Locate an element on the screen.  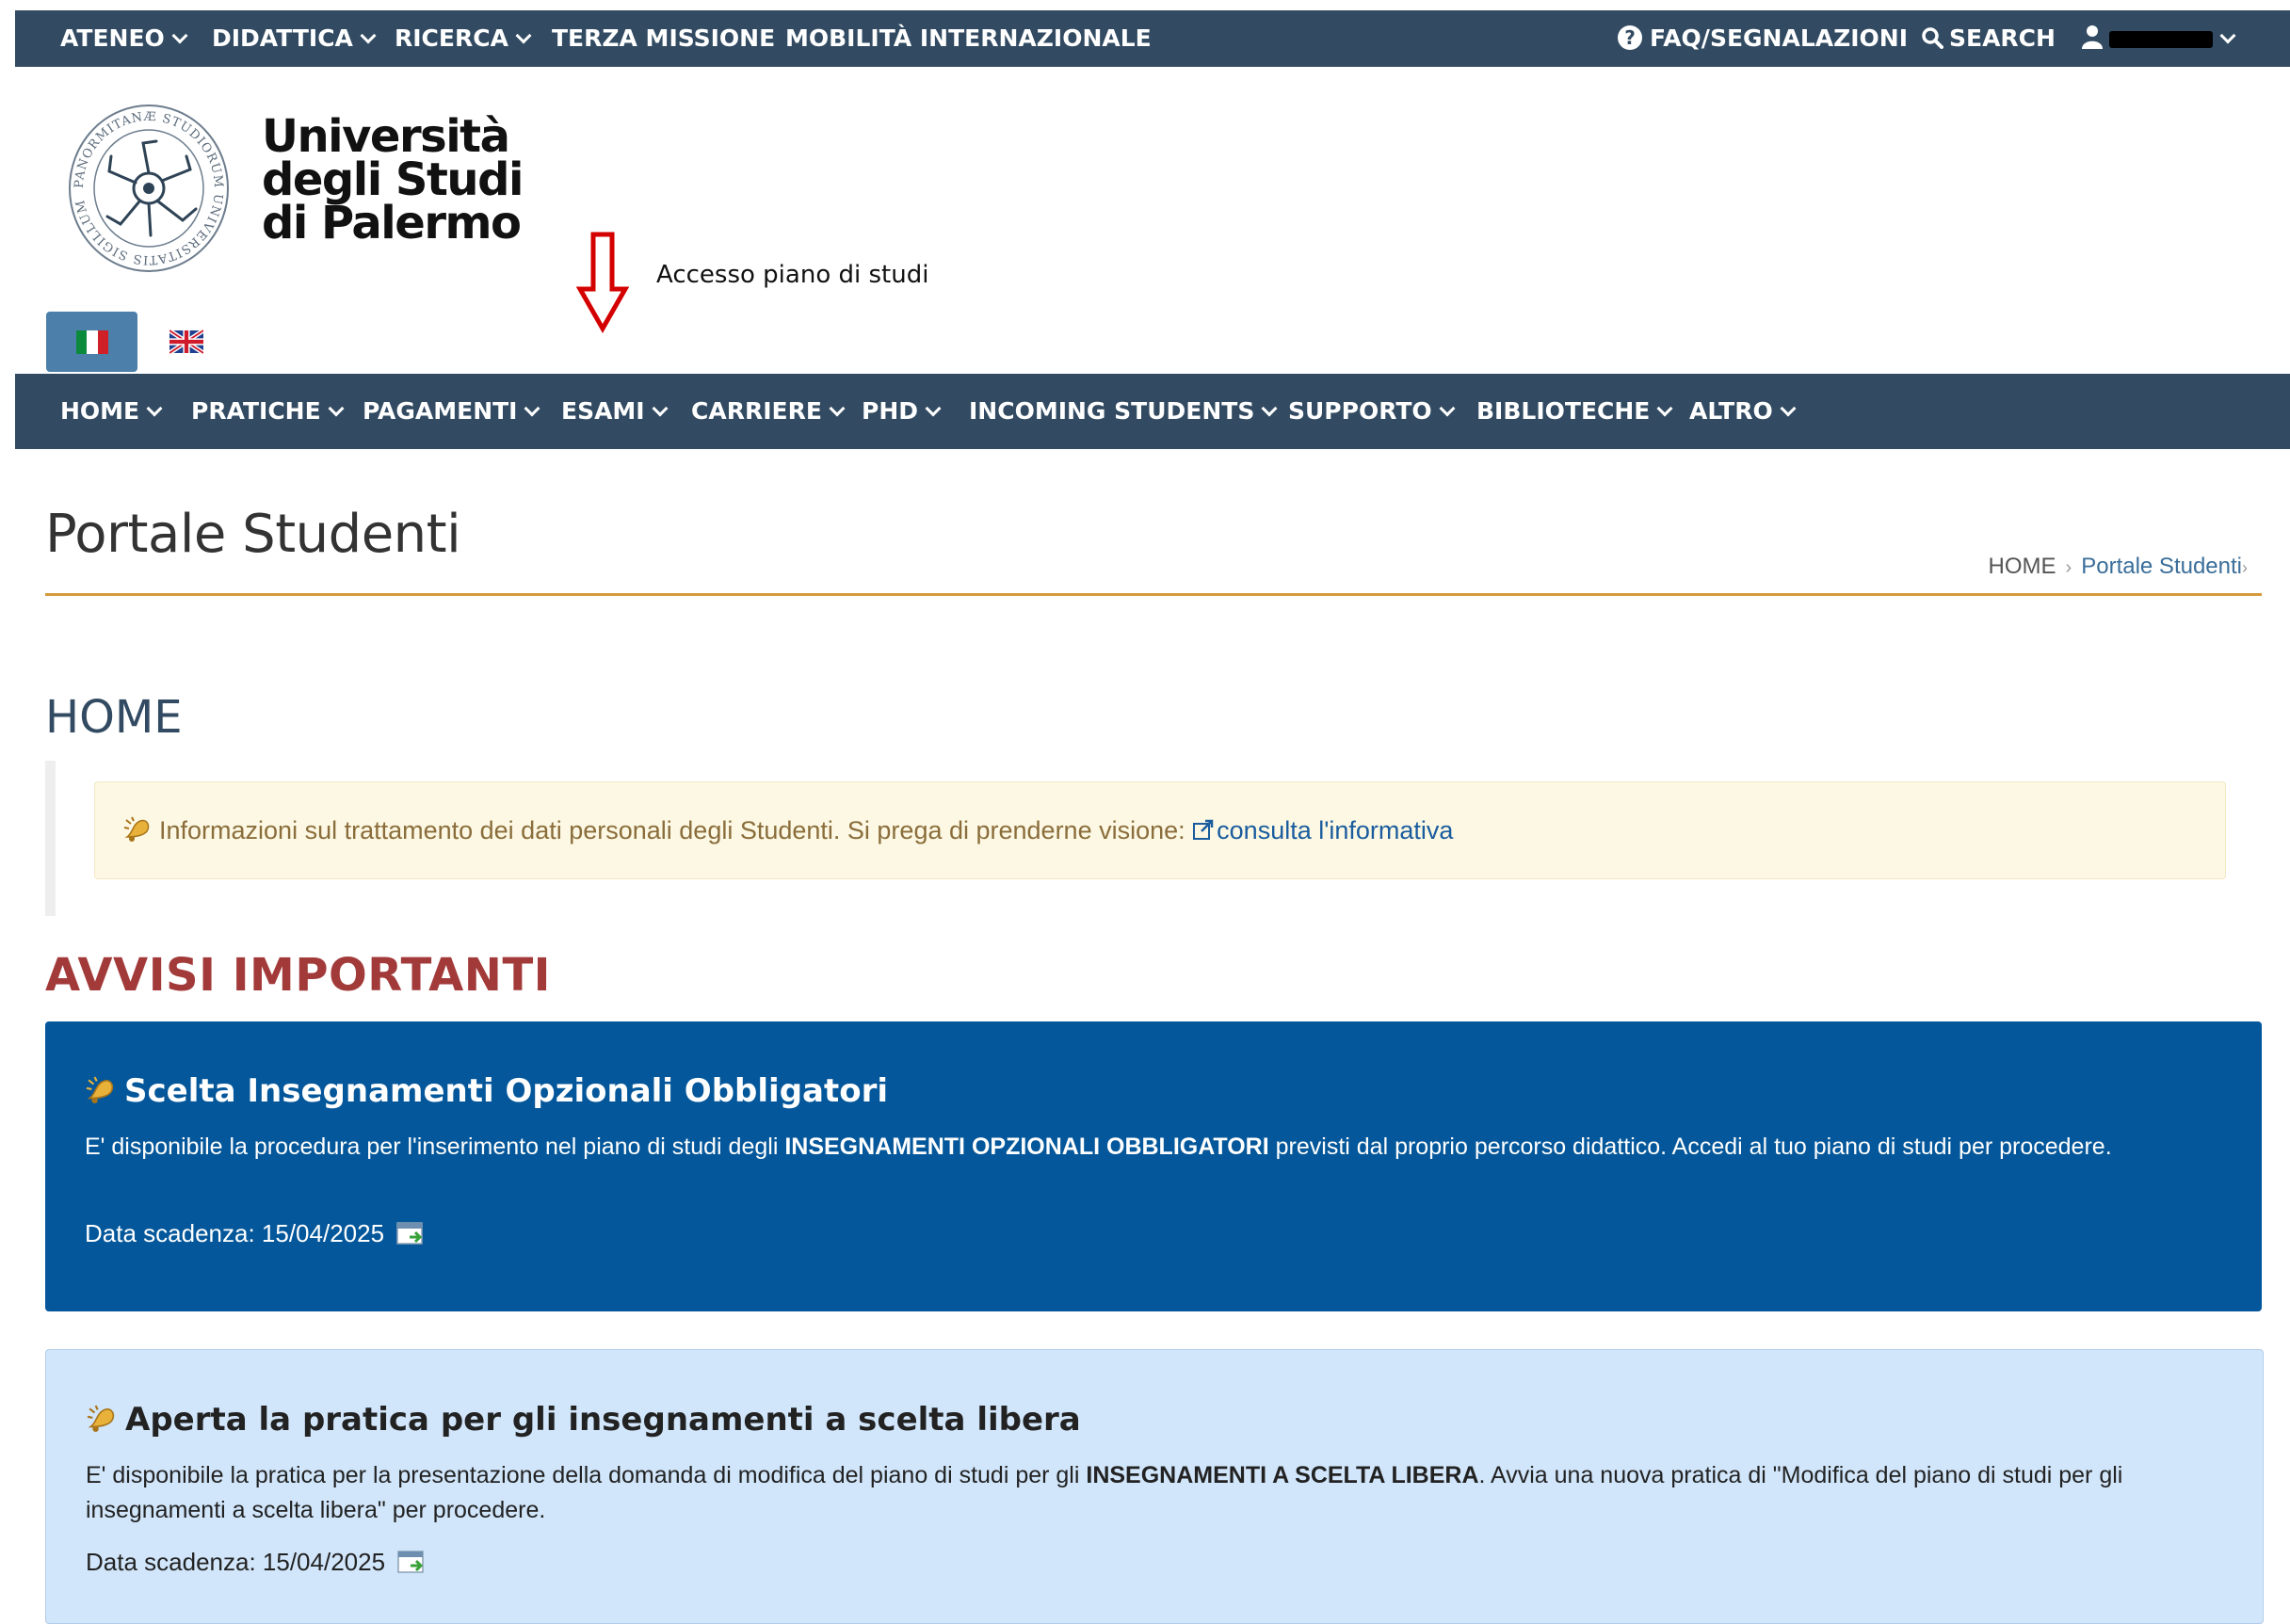
nav-item-label: ESAMI is located at coordinates (603, 411).